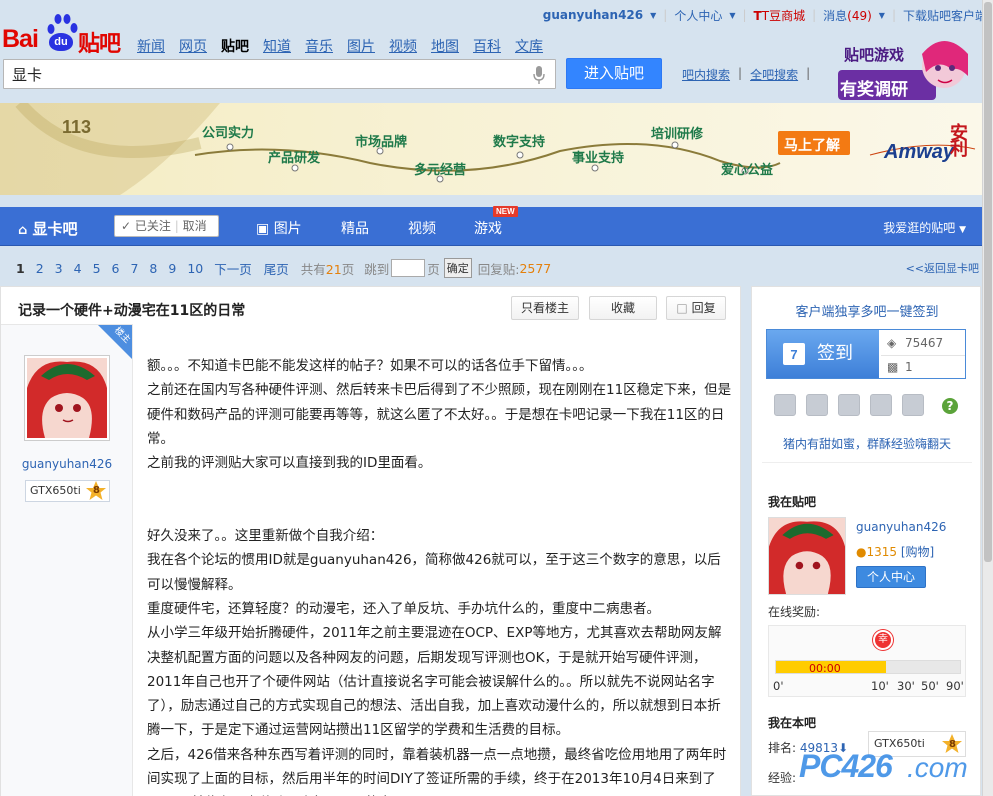  I want to click on back-to-bar-link: <<返回显卡吧, so click(942, 268).